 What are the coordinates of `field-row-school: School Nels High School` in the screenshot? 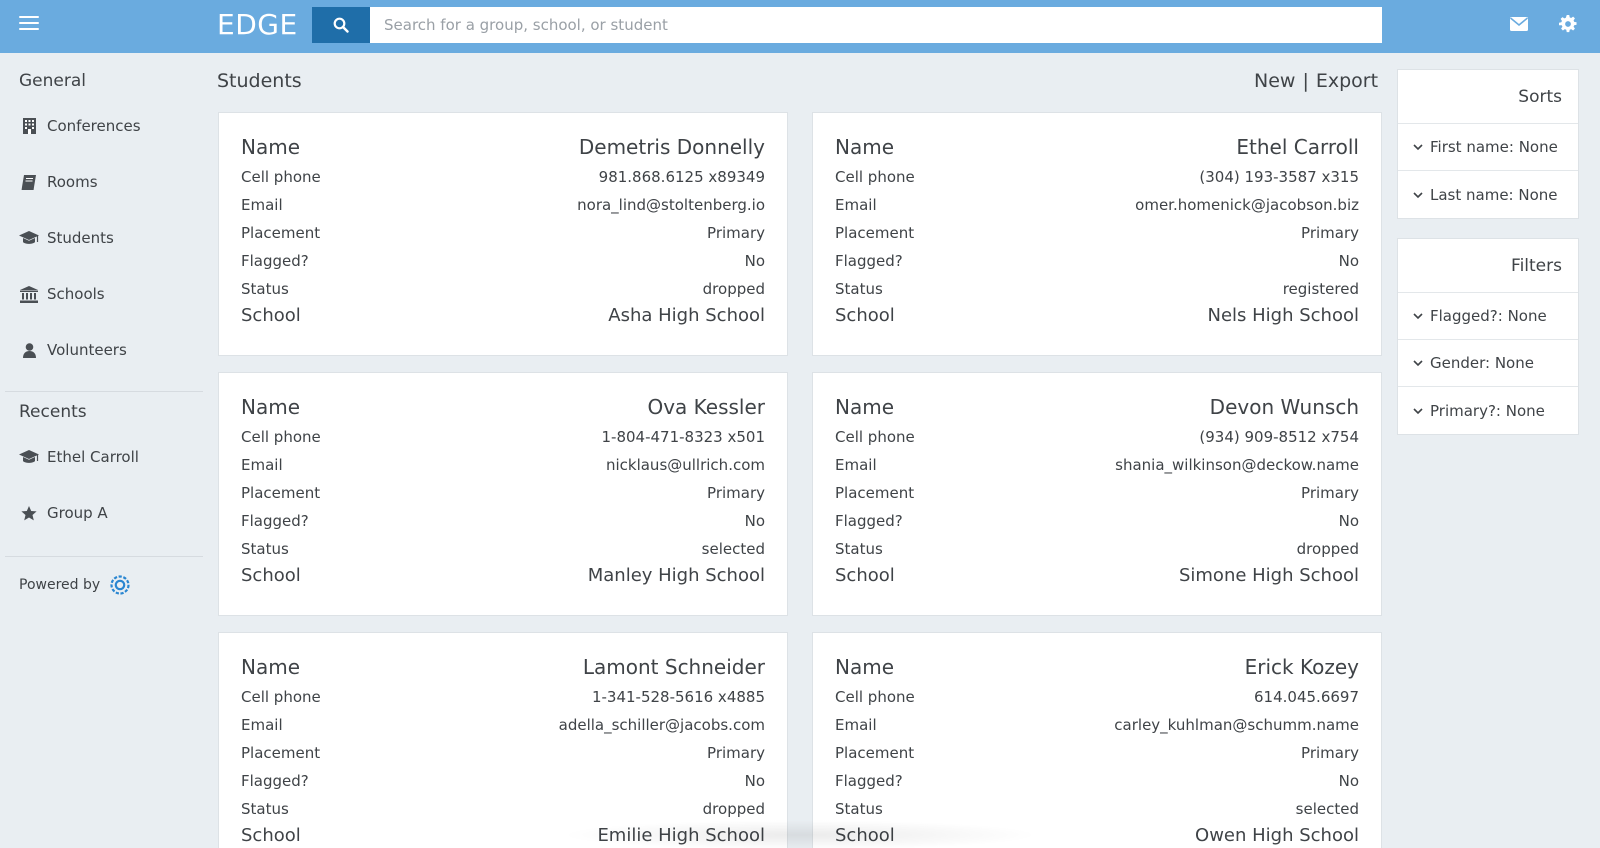 It's located at (1097, 315).